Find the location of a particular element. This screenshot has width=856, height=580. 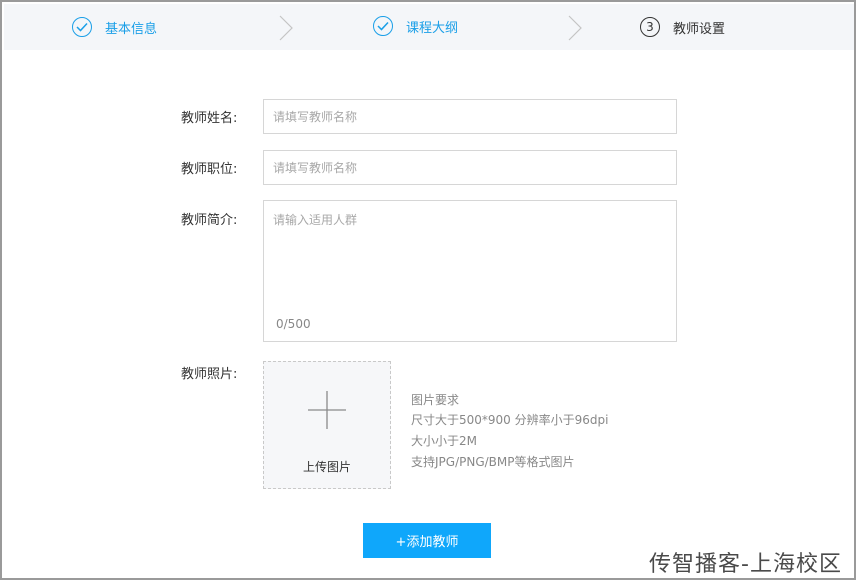

teacher-position-label: 教师职位: is located at coordinates (209, 169).